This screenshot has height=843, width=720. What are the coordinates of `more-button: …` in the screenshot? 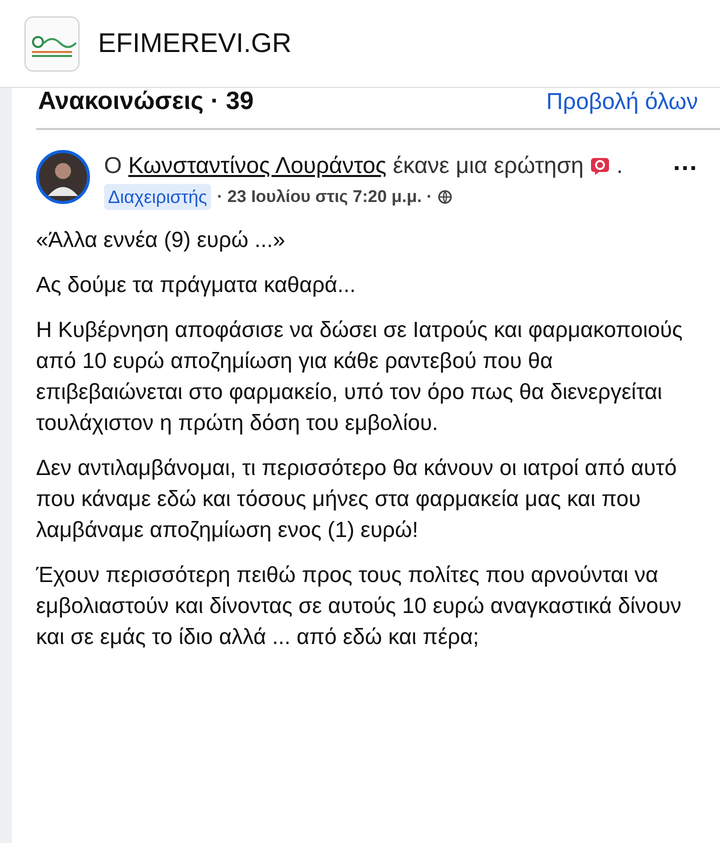 It's located at (685, 161).